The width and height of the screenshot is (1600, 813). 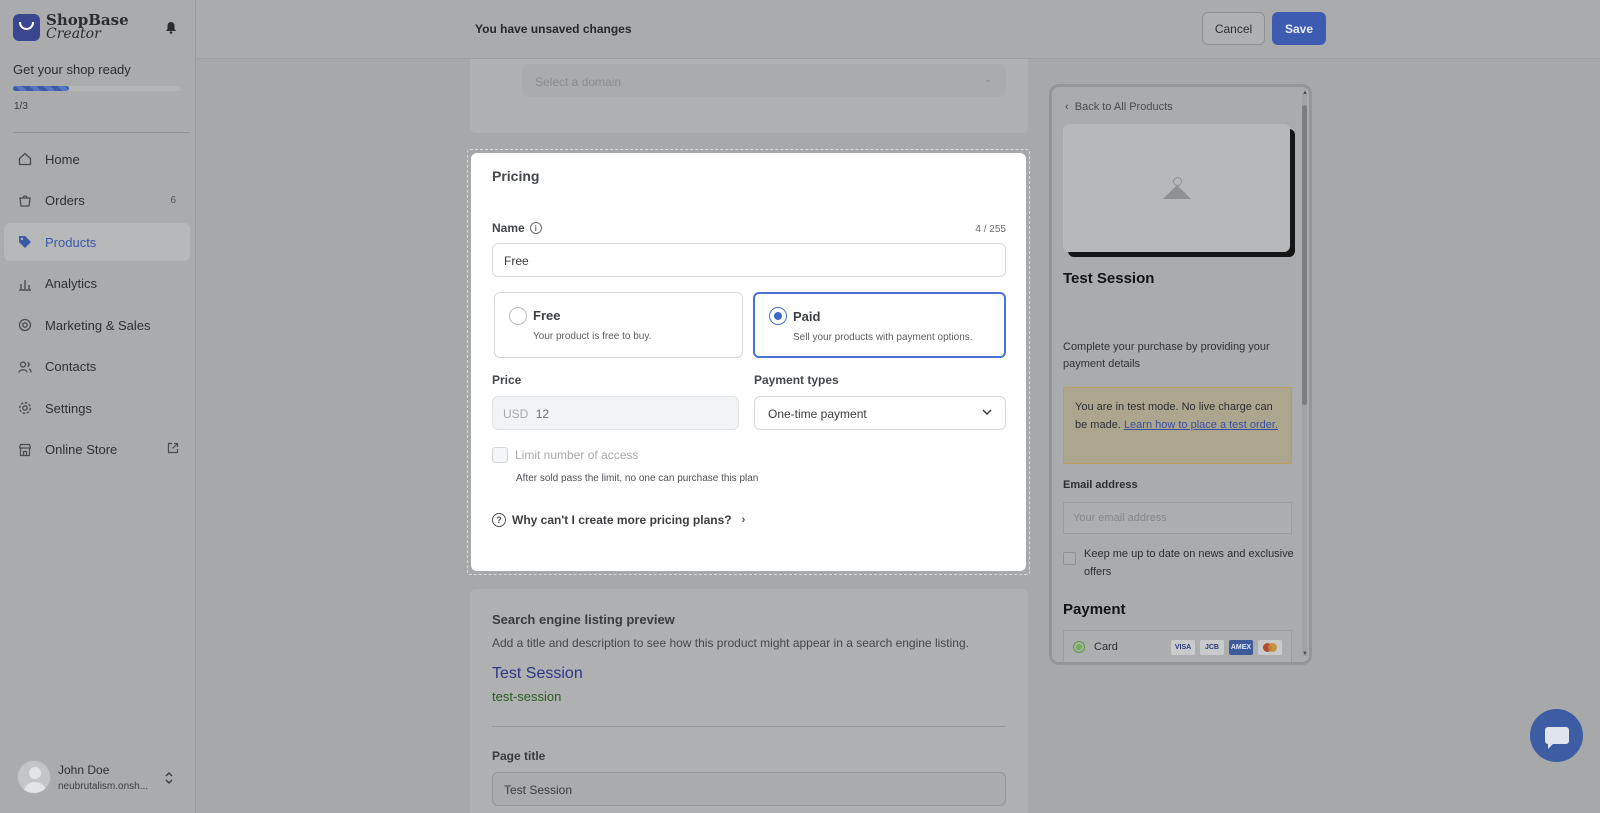 What do you see at coordinates (553, 29) in the screenshot?
I see `unsaved-message: You have unsaved changes` at bounding box center [553, 29].